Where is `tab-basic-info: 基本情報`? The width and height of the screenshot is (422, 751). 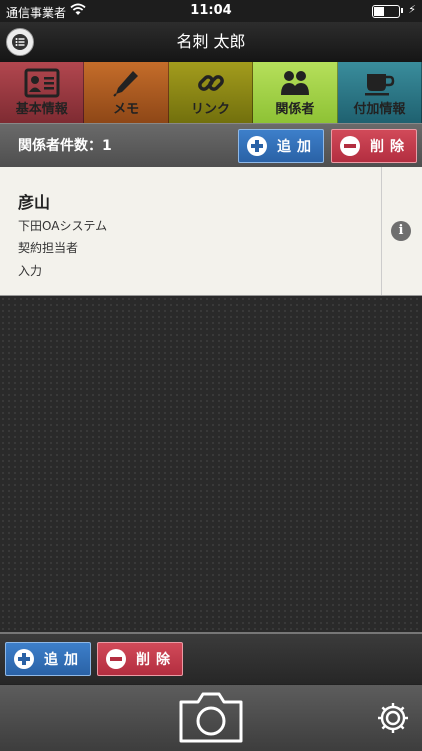 tab-basic-info: 基本情報 is located at coordinates (42, 92).